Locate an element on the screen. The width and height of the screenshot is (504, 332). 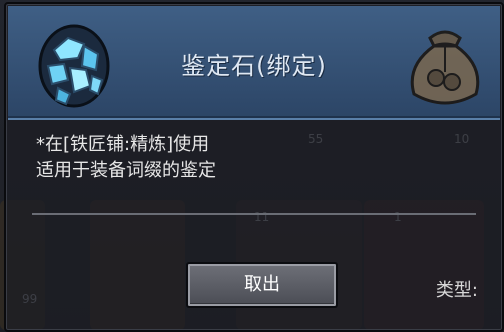
description-line: 适用于装备词缀的鉴定 is located at coordinates (126, 170).